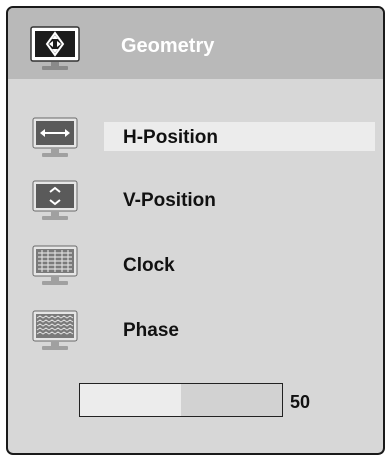 This screenshot has width=388, height=457. Describe the element at coordinates (149, 265) in the screenshot. I see `menu-item-label: Clock` at that location.